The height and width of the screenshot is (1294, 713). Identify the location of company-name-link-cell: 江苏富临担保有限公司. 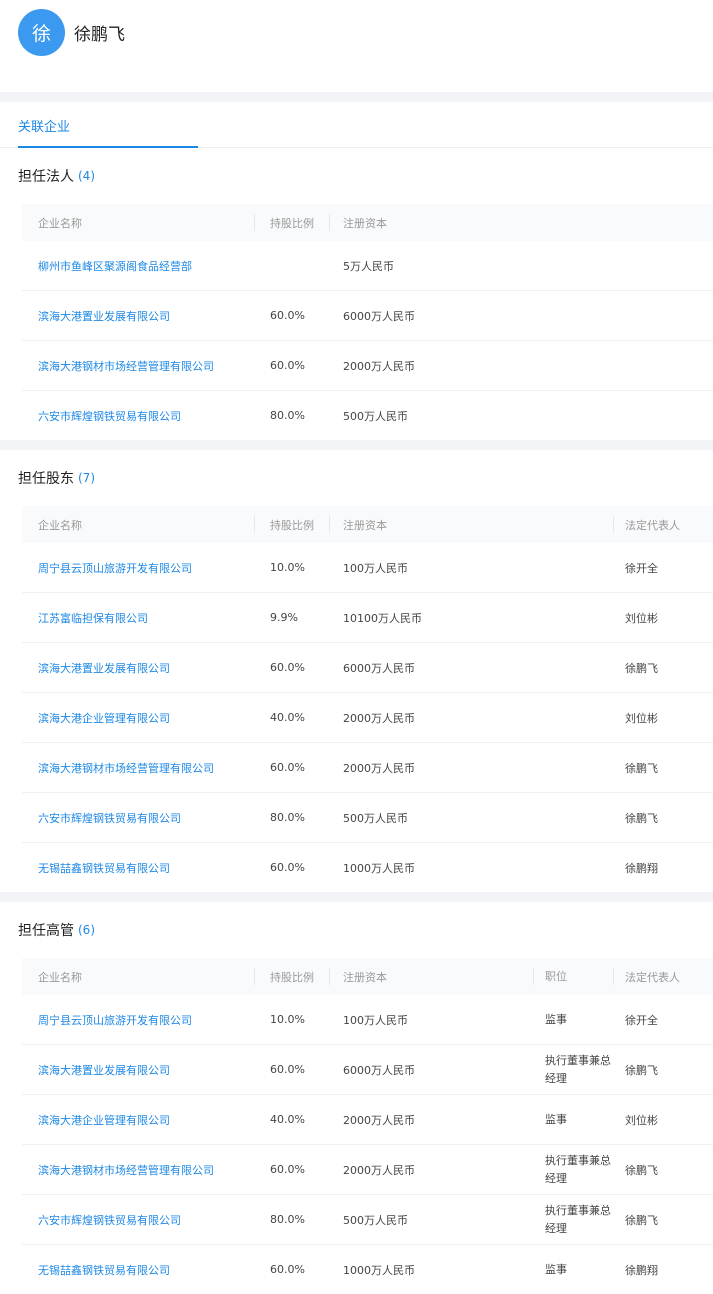
(138, 617).